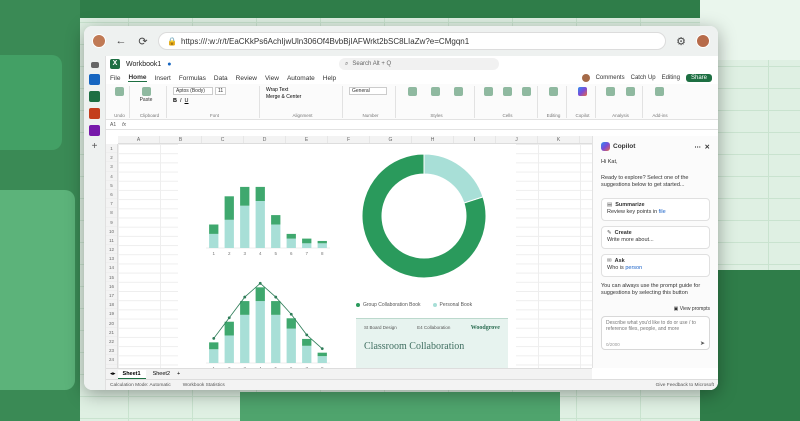  Describe the element at coordinates (697, 147) in the screenshot. I see `more-options-icon: ⋯` at that location.